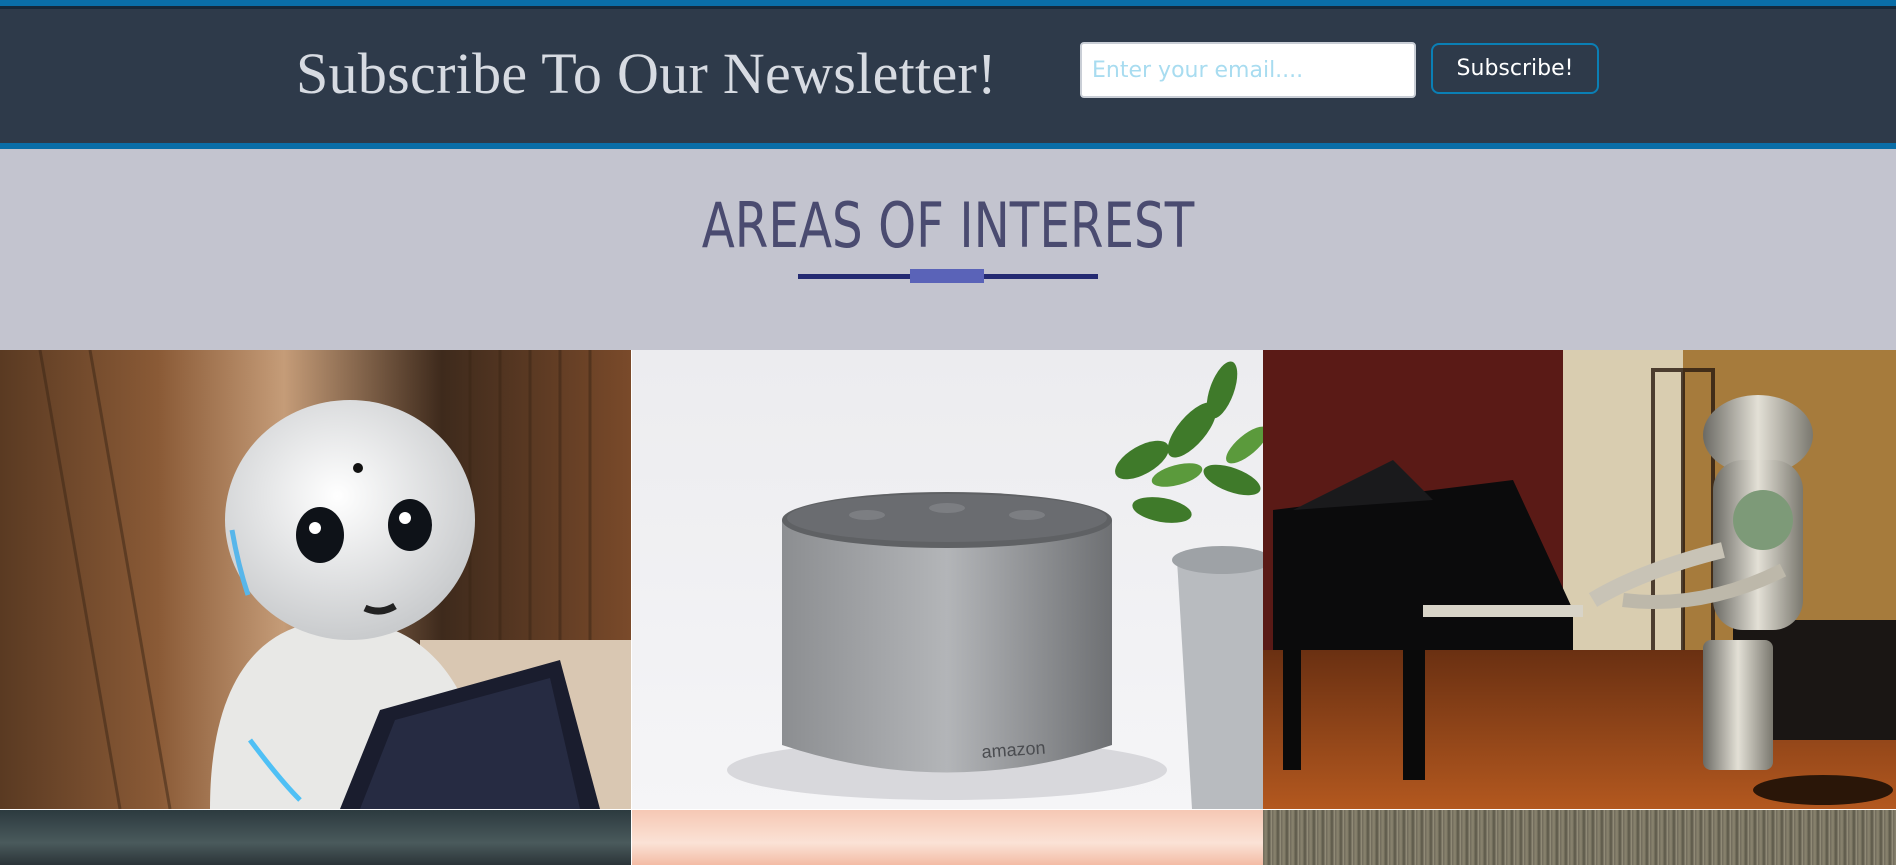 The width and height of the screenshot is (1898, 865). Describe the element at coordinates (1515, 68) in the screenshot. I see `subscribe-button: Subscribe!` at that location.